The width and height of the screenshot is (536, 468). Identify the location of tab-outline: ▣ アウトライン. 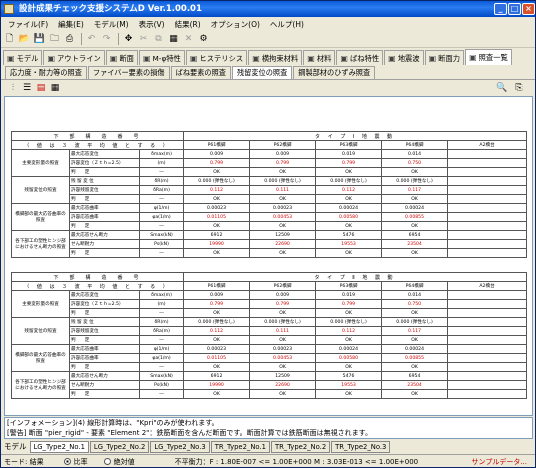
(74, 57).